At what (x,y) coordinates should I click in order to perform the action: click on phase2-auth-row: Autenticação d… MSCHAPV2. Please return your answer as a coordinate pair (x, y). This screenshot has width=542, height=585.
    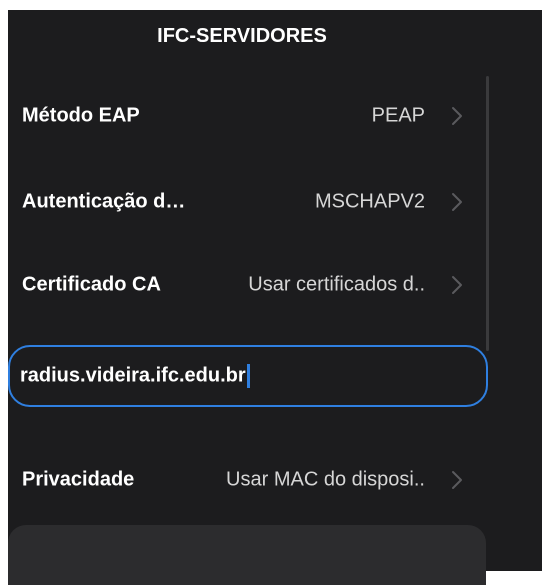
    Looking at the image, I should click on (243, 202).